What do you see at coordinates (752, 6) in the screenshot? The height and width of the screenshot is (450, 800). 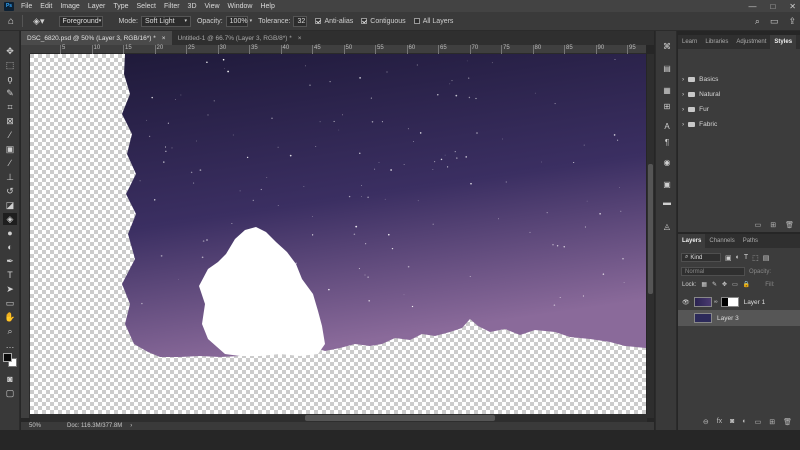 I see `minimize-button: —` at bounding box center [752, 6].